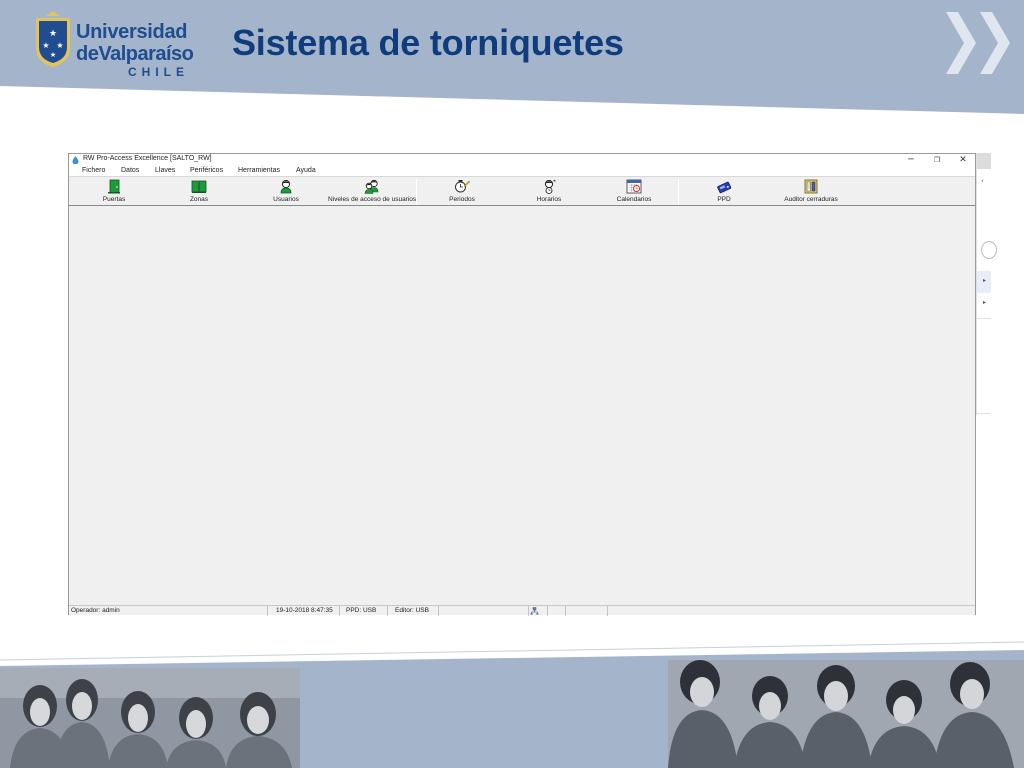  Describe the element at coordinates (724, 187) in the screenshot. I see `ppd-device-icon` at that location.